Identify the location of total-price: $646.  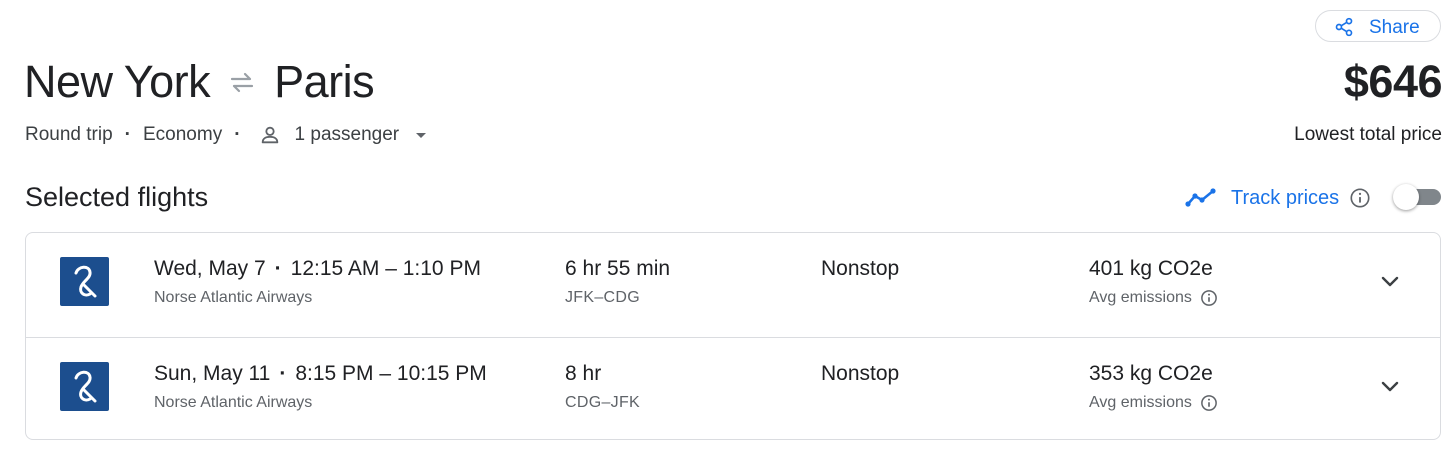
(1393, 81).